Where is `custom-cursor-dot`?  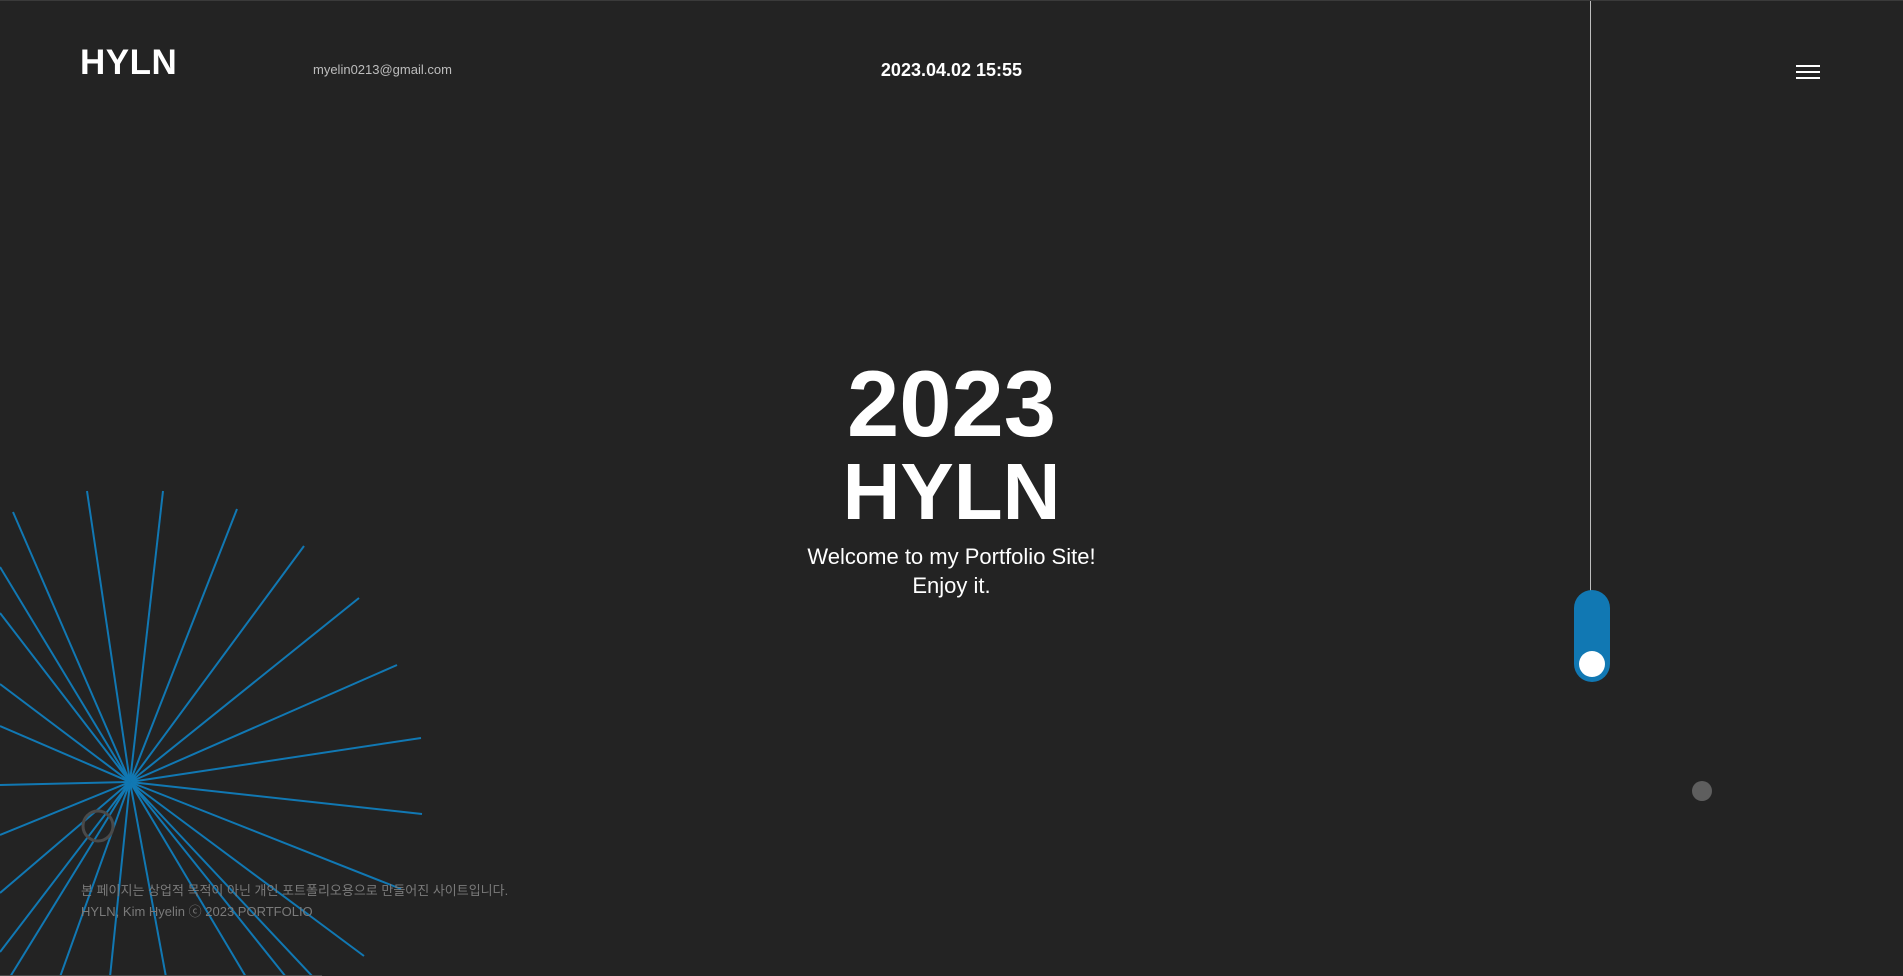
custom-cursor-dot is located at coordinates (1702, 791).